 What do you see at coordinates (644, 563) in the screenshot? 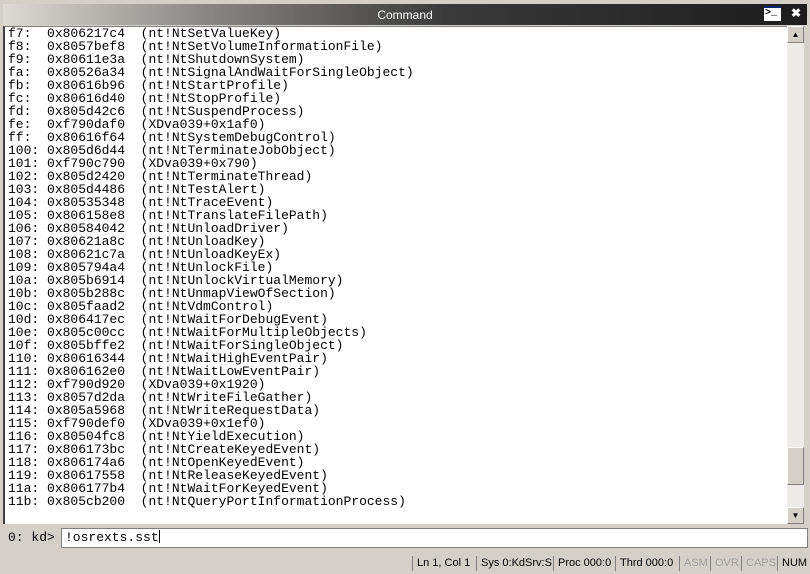
I see `status-thrd: Thrd 000:0` at bounding box center [644, 563].